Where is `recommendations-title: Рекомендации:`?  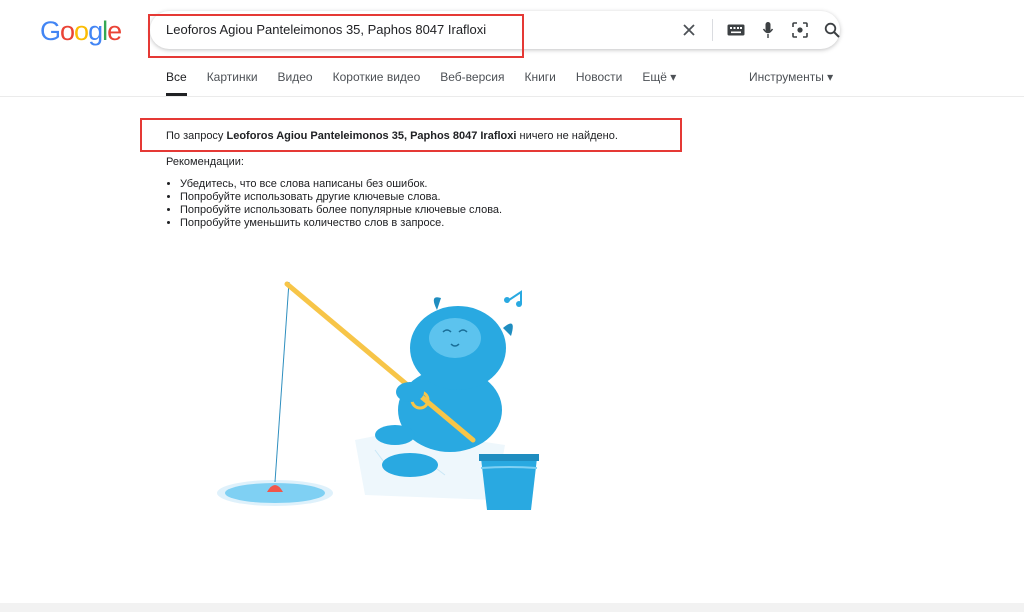 recommendations-title: Рекомендации: is located at coordinates (205, 162).